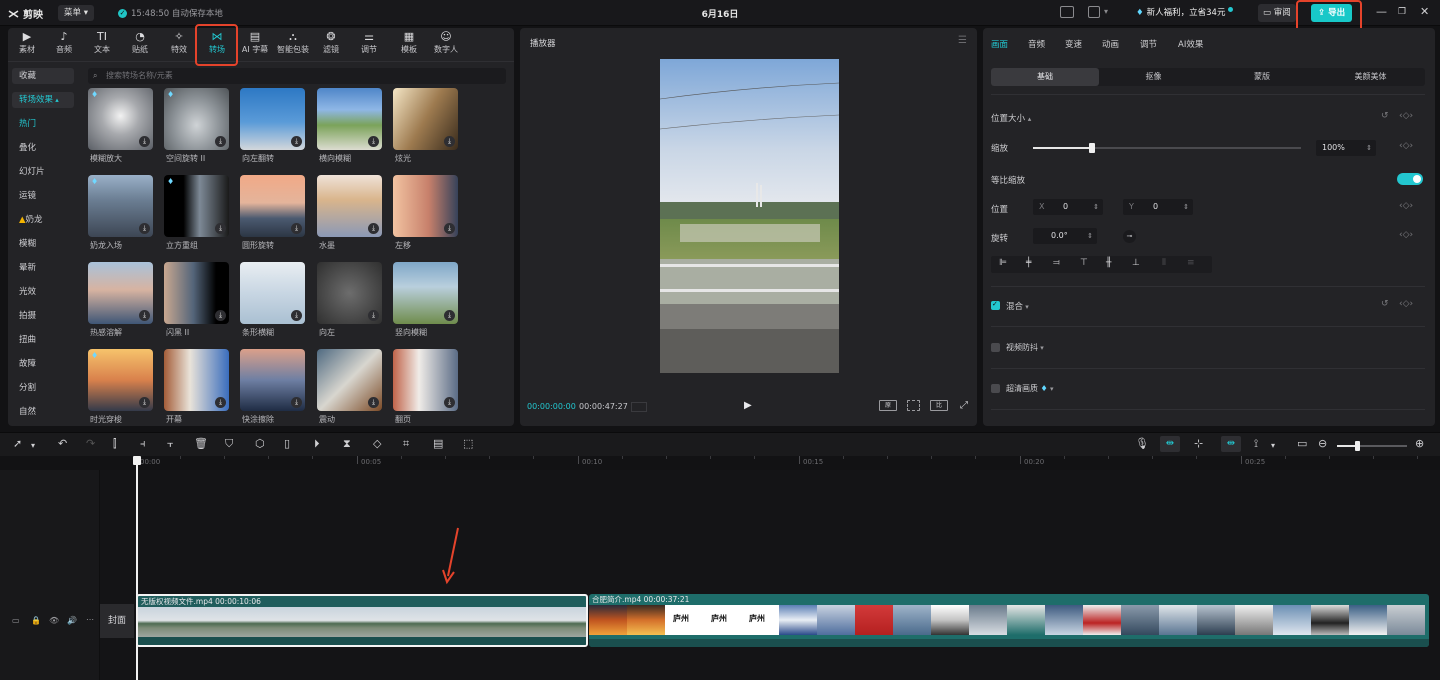 The width and height of the screenshot is (1440, 680). I want to click on scale-input: 100% ⇕, so click(1346, 148).